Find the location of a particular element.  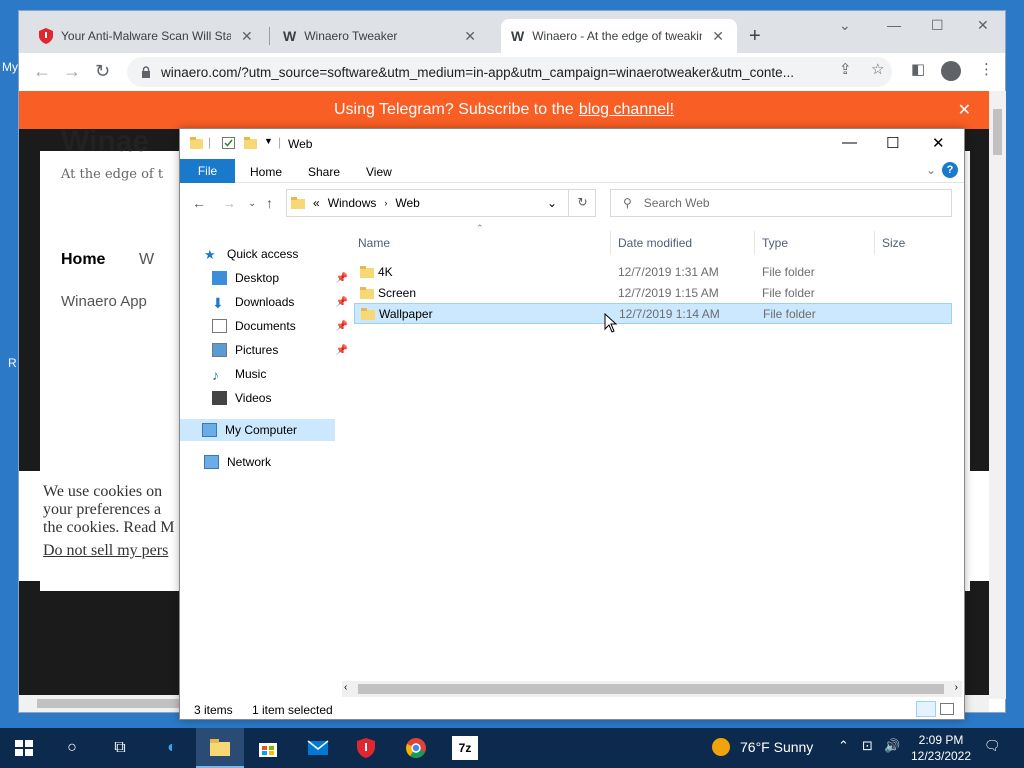

nav-downloads: ⬇ Downloads 📌 is located at coordinates (282, 302).